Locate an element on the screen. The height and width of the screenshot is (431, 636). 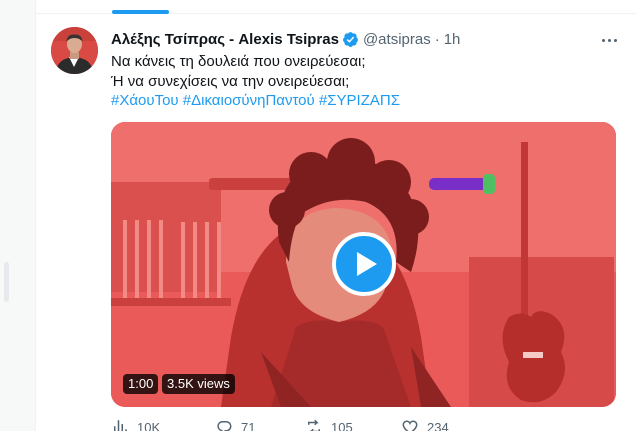
analytics-icon is located at coordinates (120, 425).